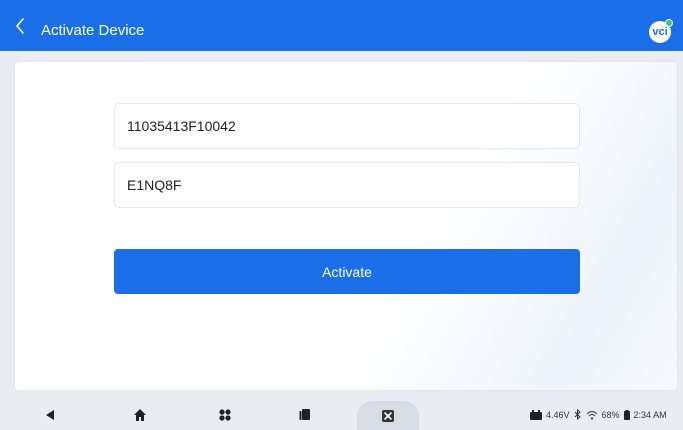  Describe the element at coordinates (347, 271) in the screenshot. I see `activate-button: Activate` at that location.